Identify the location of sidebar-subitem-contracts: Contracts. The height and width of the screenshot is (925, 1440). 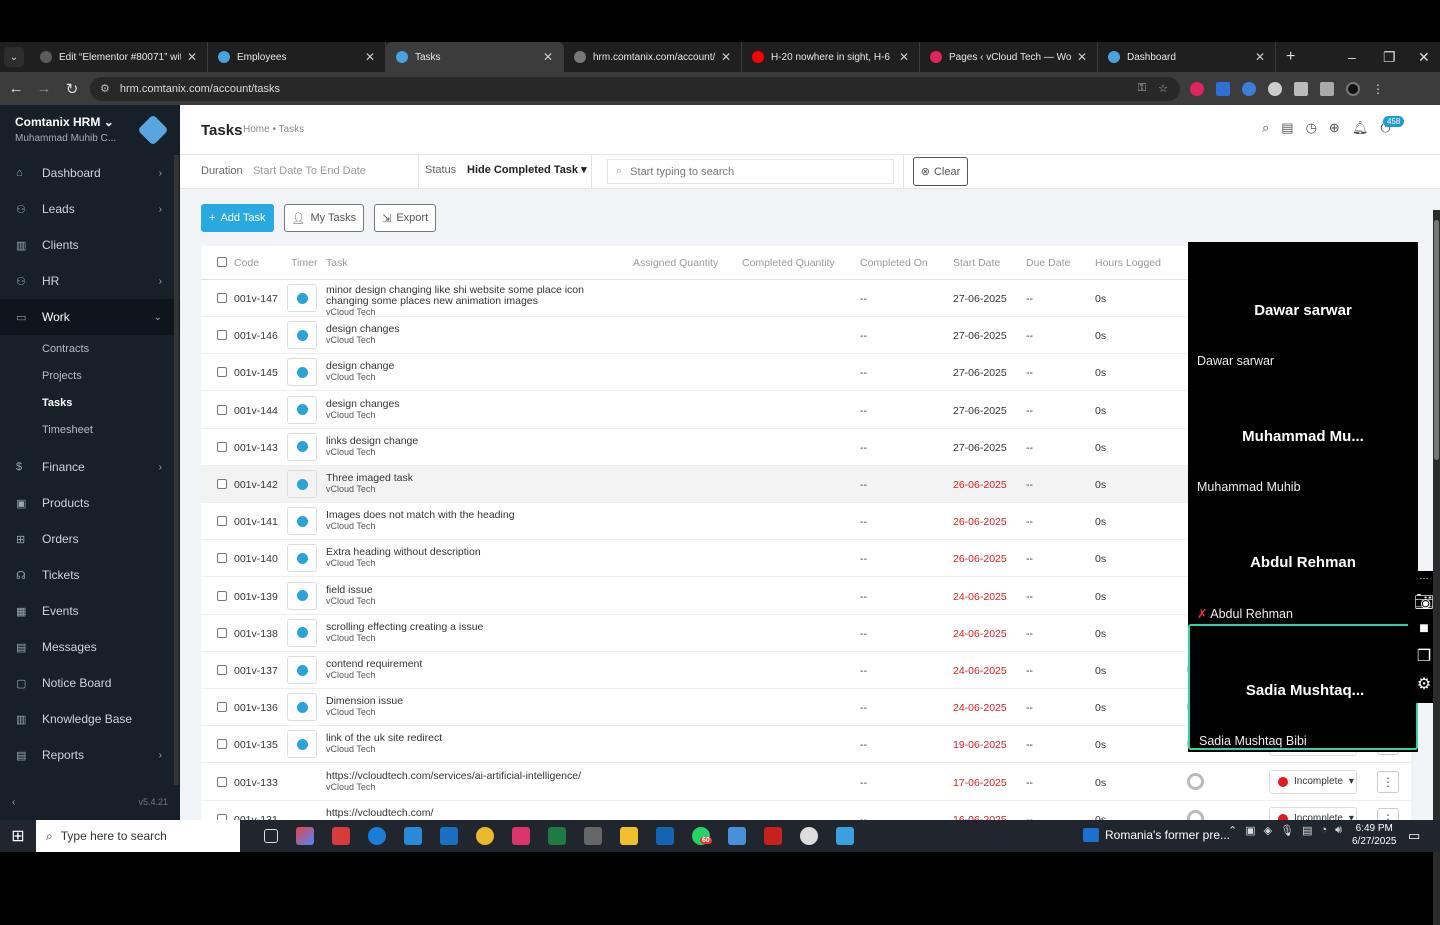
(90, 348).